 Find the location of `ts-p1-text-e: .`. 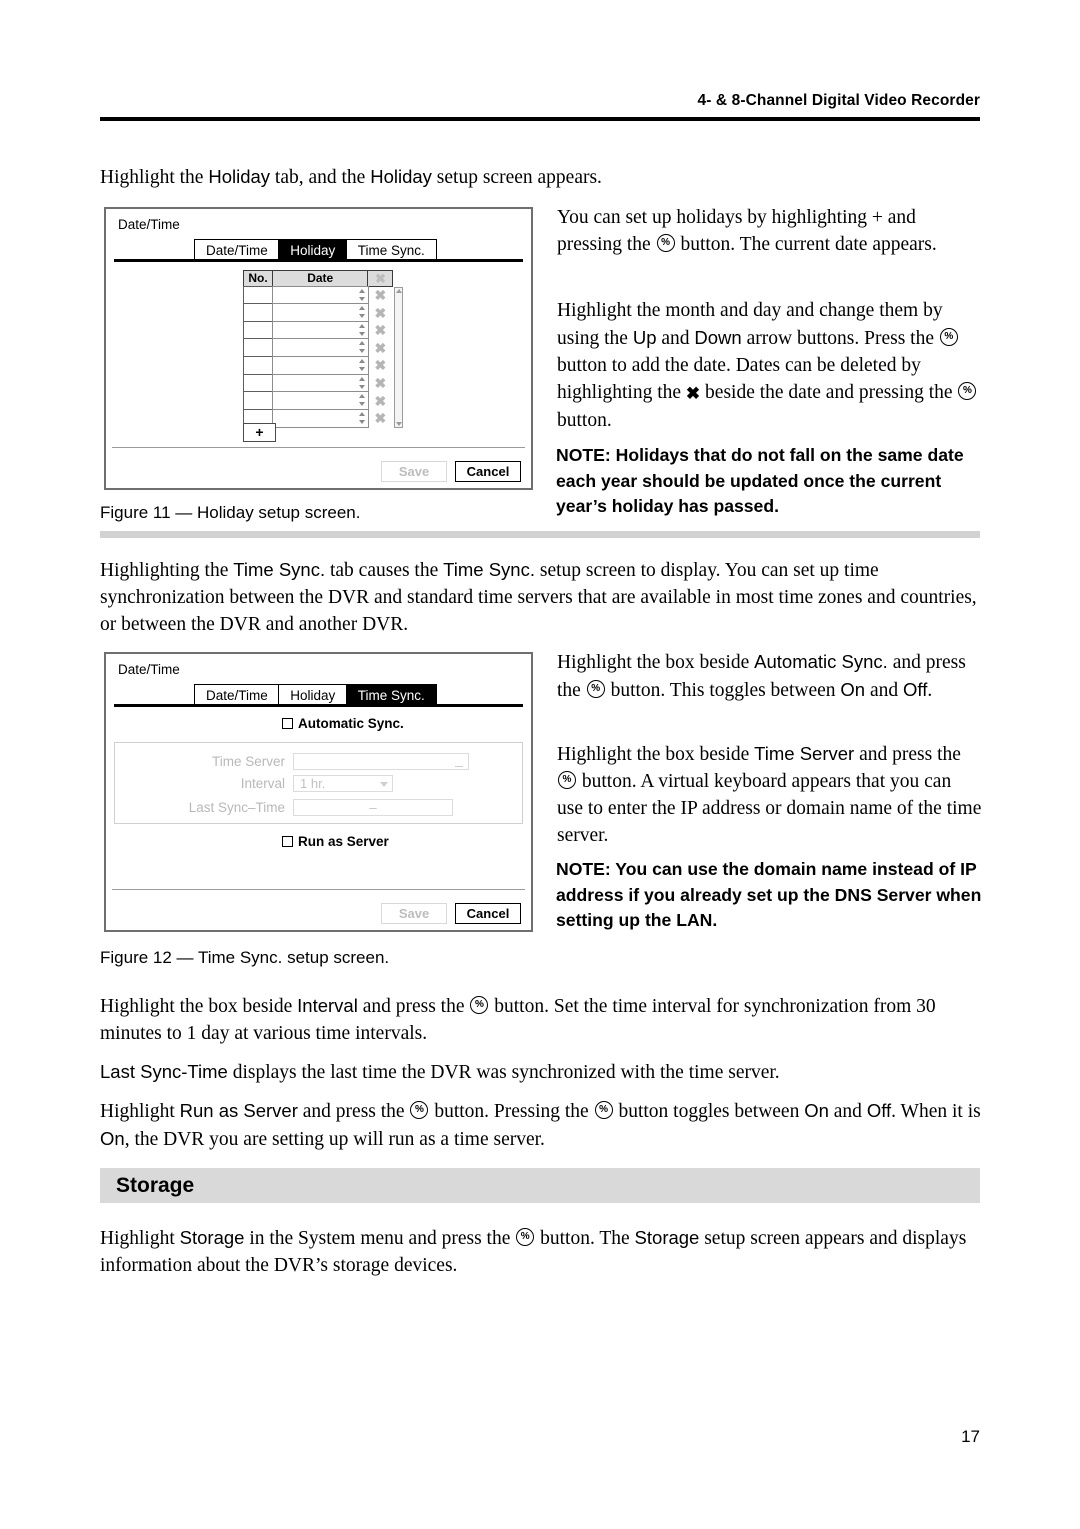

ts-p1-text-e: . is located at coordinates (930, 690).